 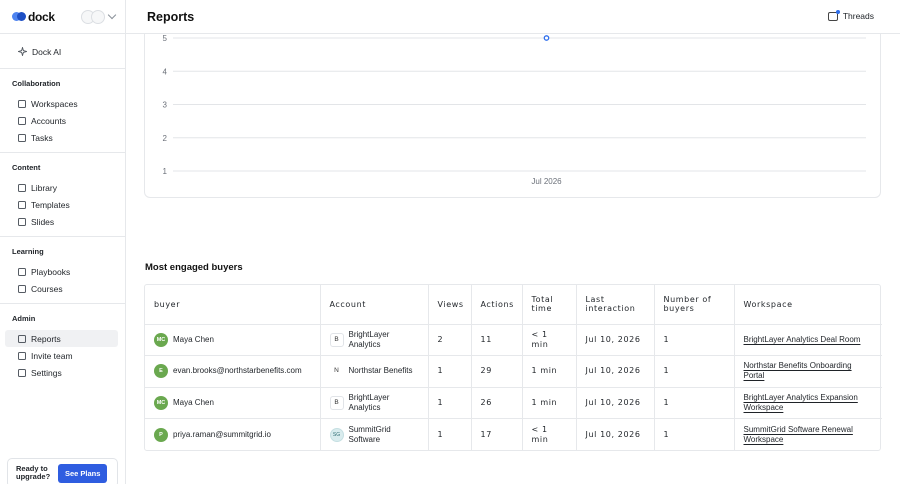 What do you see at coordinates (171, 16) in the screenshot?
I see `page-title: Reports` at bounding box center [171, 16].